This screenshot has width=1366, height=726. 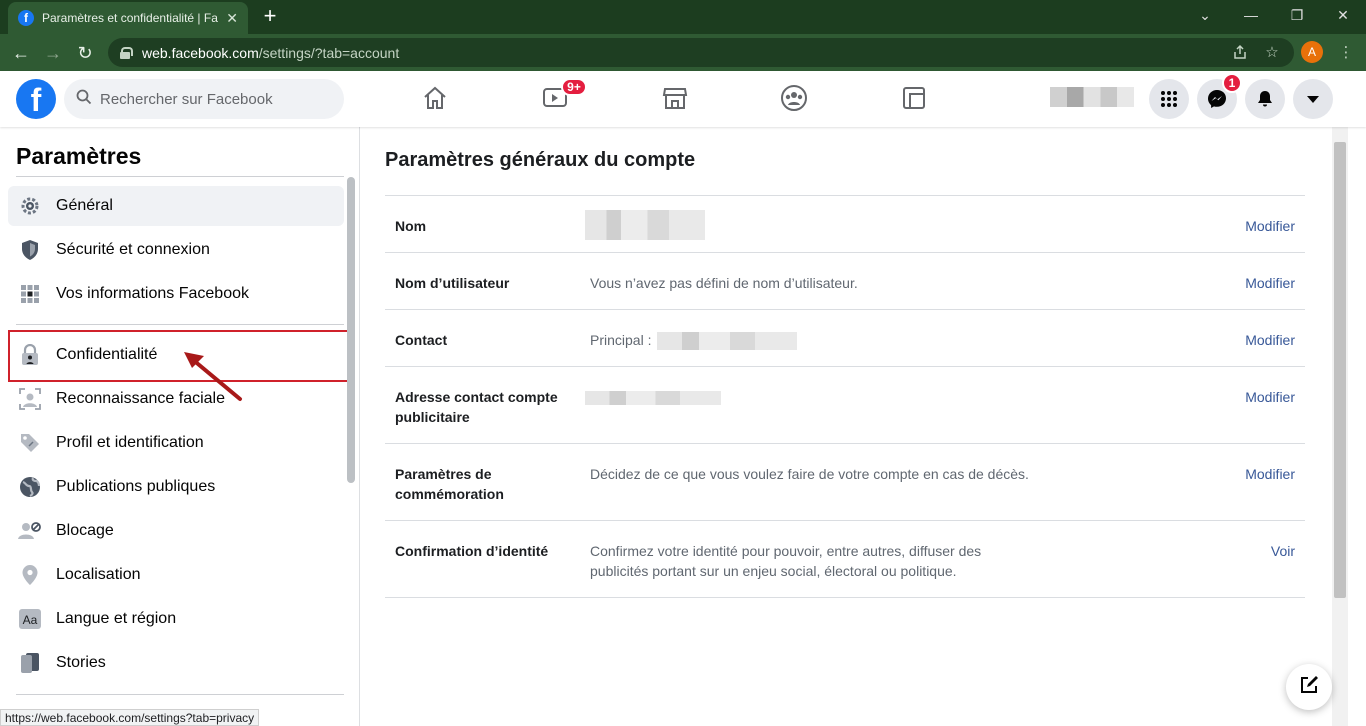 What do you see at coordinates (53, 53) in the screenshot?
I see `forward-arrow-icon: →` at bounding box center [53, 53].